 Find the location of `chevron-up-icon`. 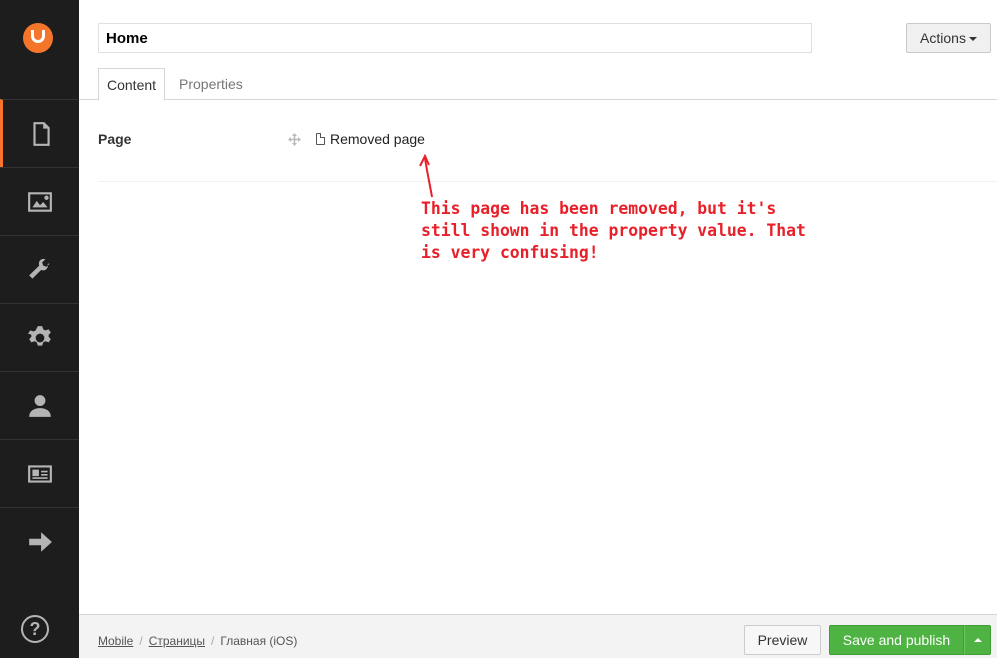

chevron-up-icon is located at coordinates (978, 640).